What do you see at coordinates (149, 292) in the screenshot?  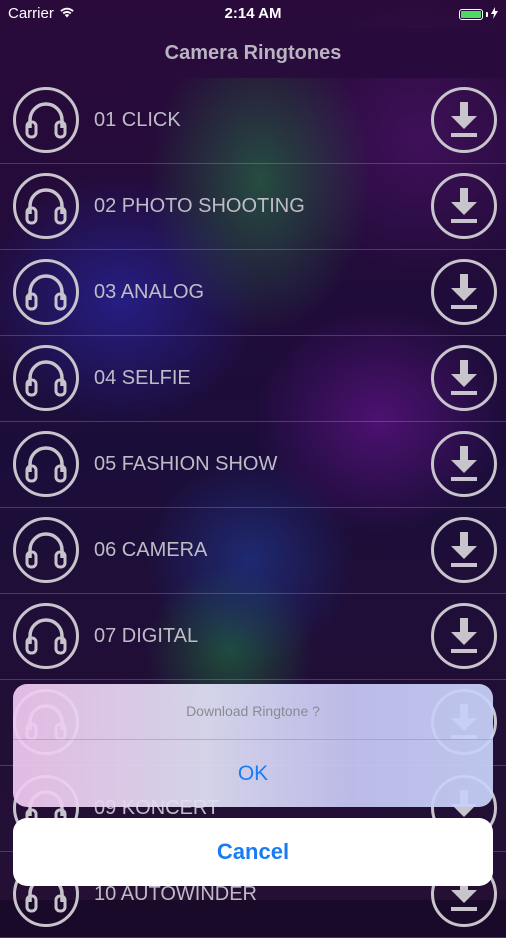 I see `ringtone-title: 03 ANALOG` at bounding box center [149, 292].